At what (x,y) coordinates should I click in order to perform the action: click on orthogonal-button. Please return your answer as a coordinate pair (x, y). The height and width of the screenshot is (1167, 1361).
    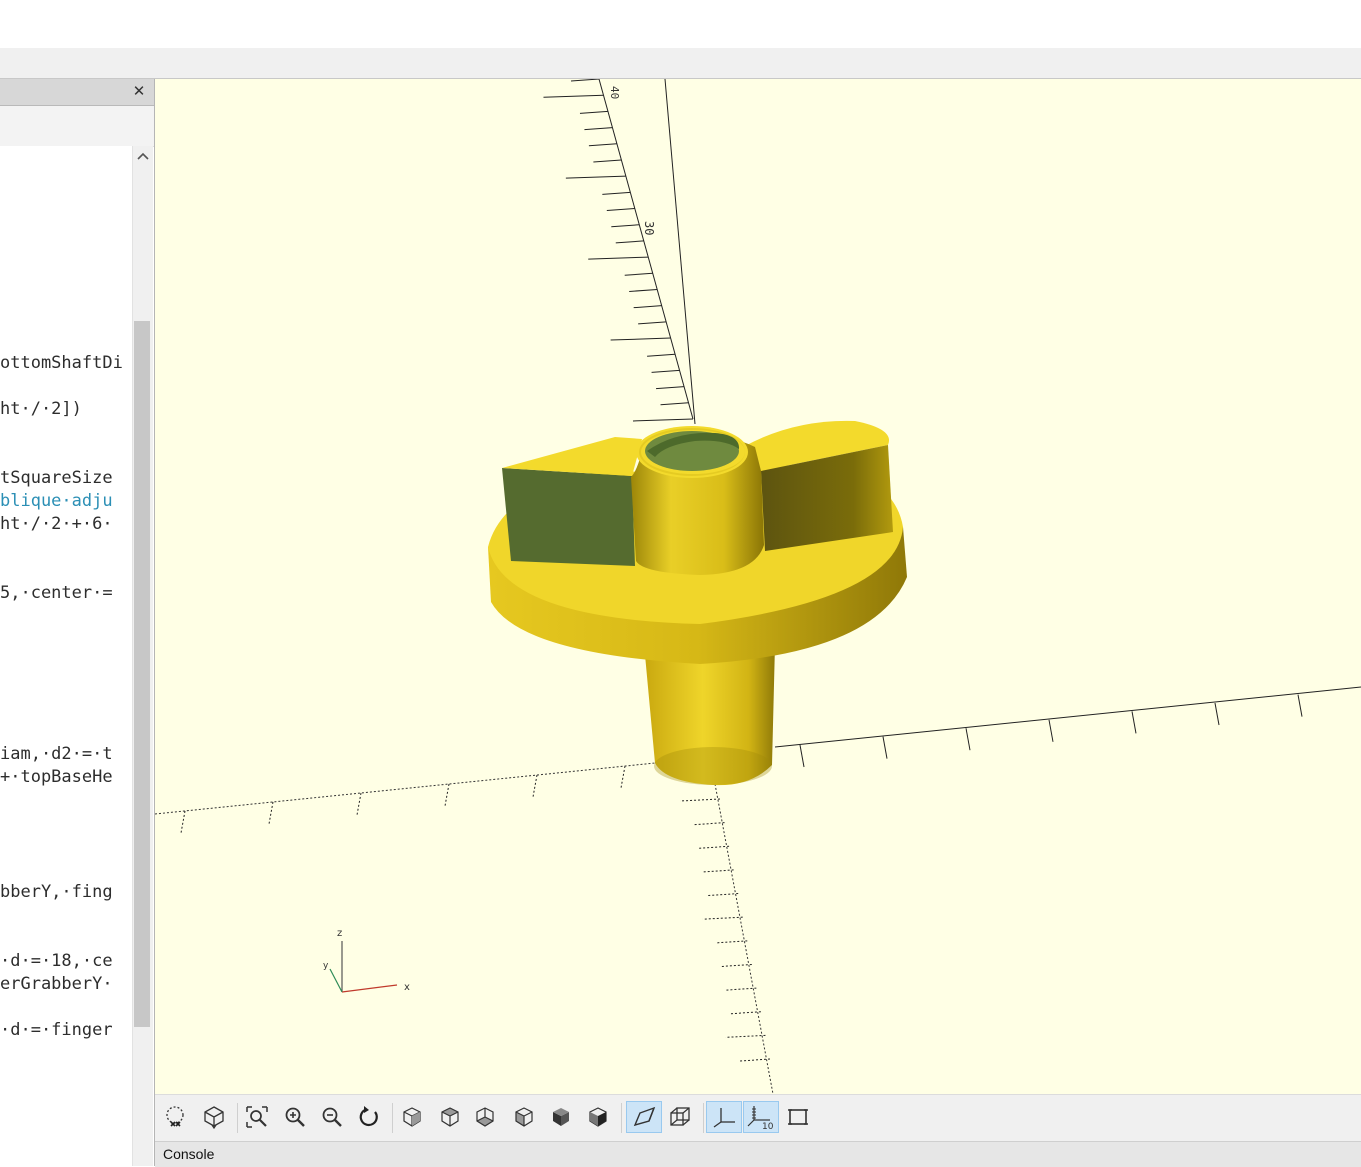
    Looking at the image, I should click on (680, 1117).